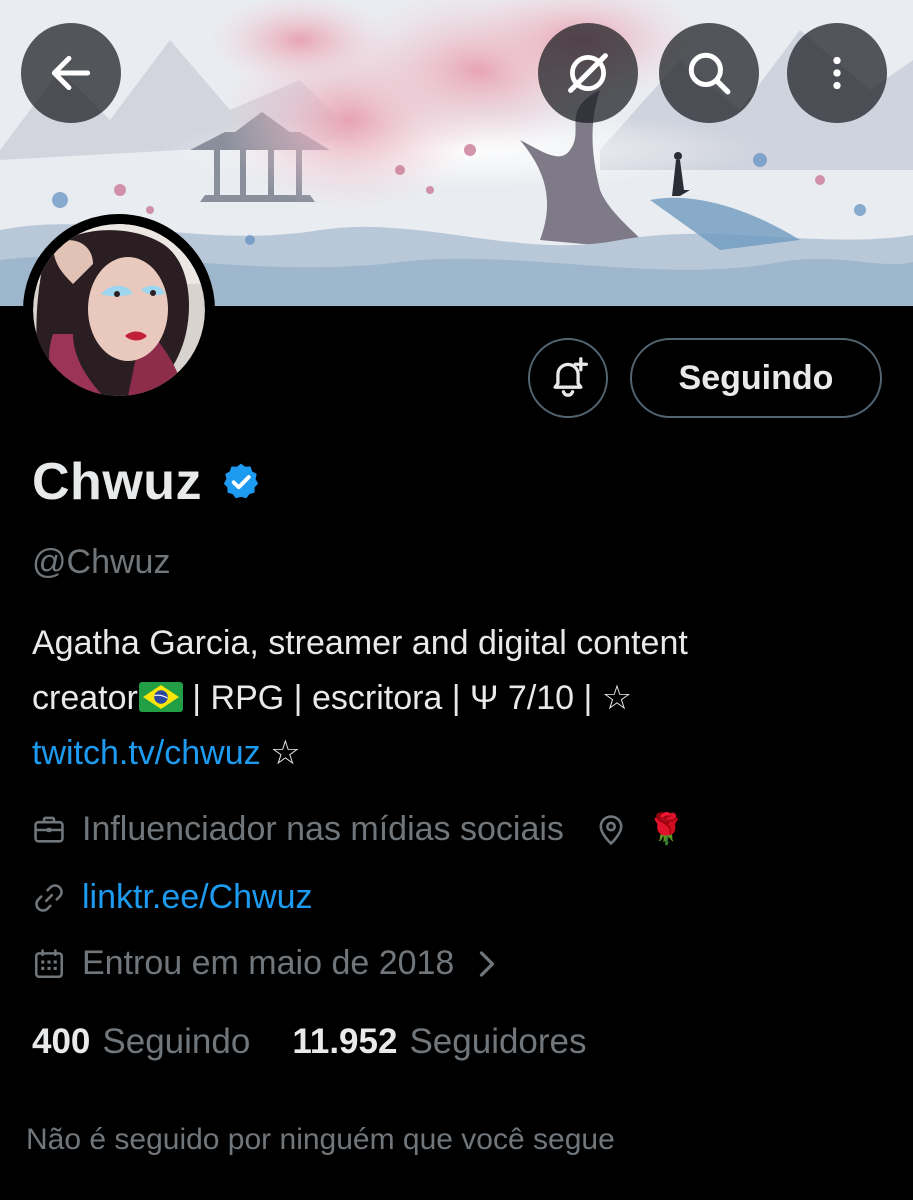  I want to click on avatar-photo, so click(119, 310).